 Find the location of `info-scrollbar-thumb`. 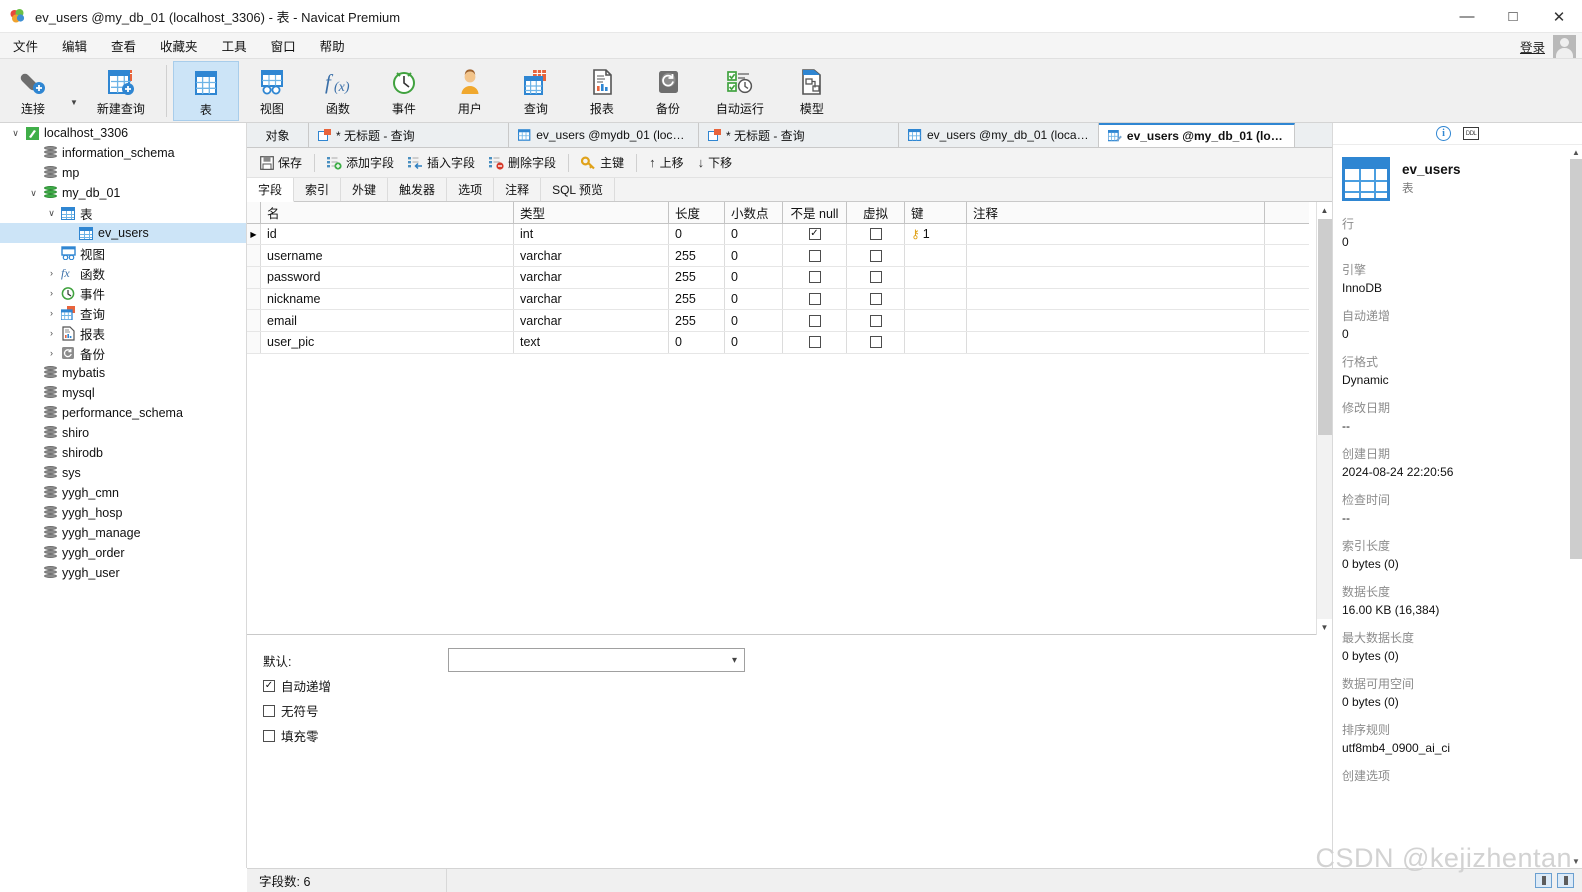

info-scrollbar-thumb is located at coordinates (1576, 359).